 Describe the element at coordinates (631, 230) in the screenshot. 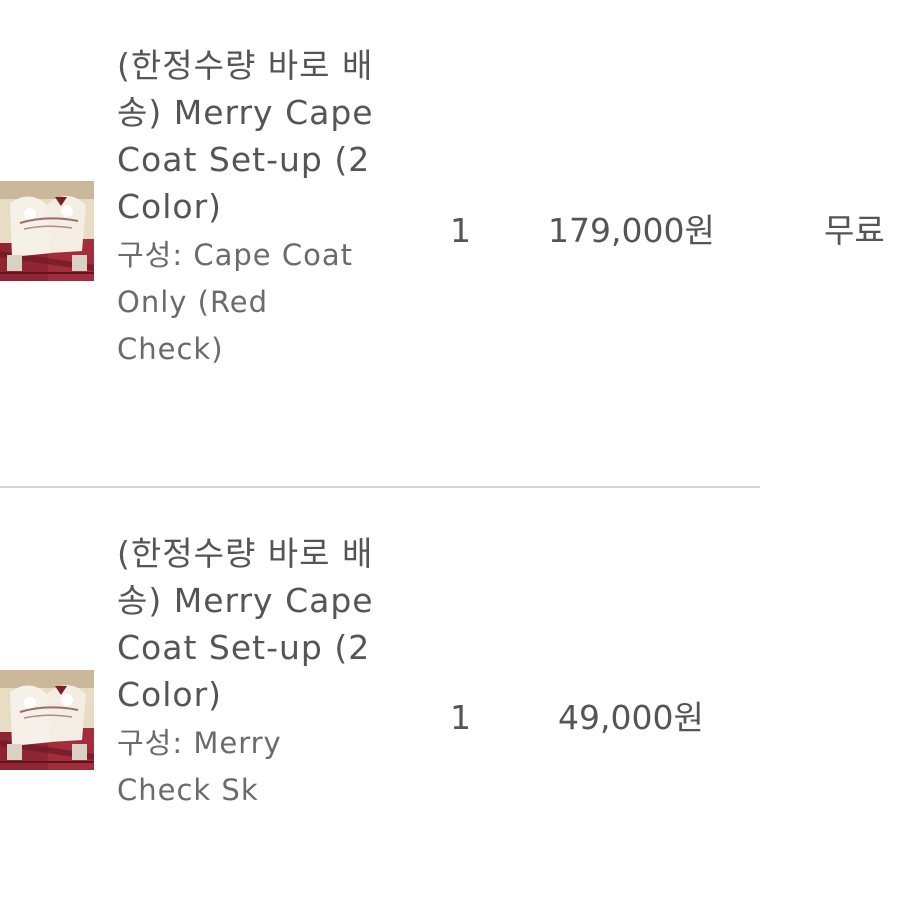

I see `price: 179,000원` at that location.